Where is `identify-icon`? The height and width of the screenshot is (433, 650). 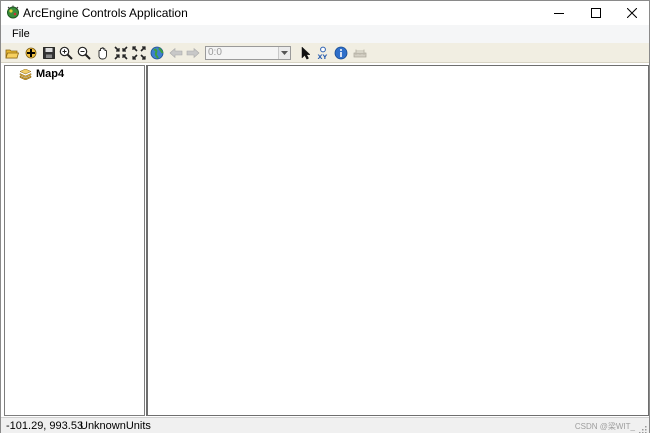
identify-icon is located at coordinates (341, 53).